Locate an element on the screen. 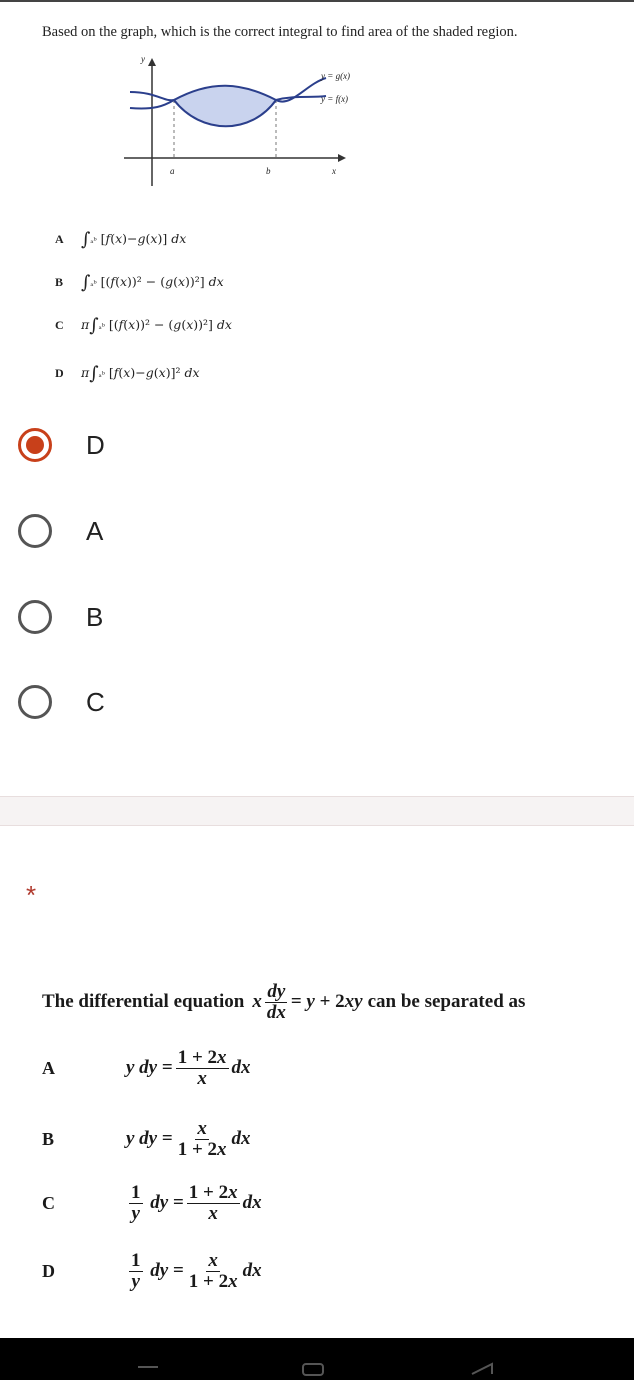  section-divider is located at coordinates (317, 811).